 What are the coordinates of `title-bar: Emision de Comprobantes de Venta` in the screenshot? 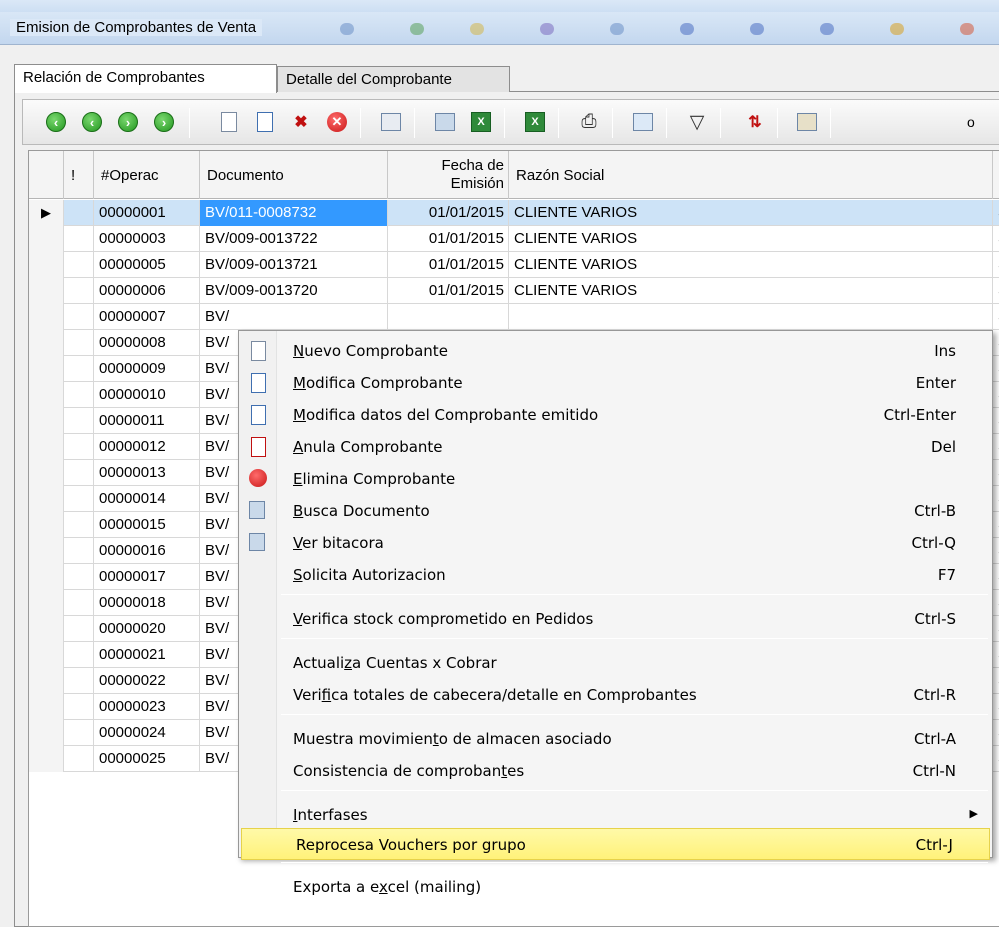 It's located at (499, 28).